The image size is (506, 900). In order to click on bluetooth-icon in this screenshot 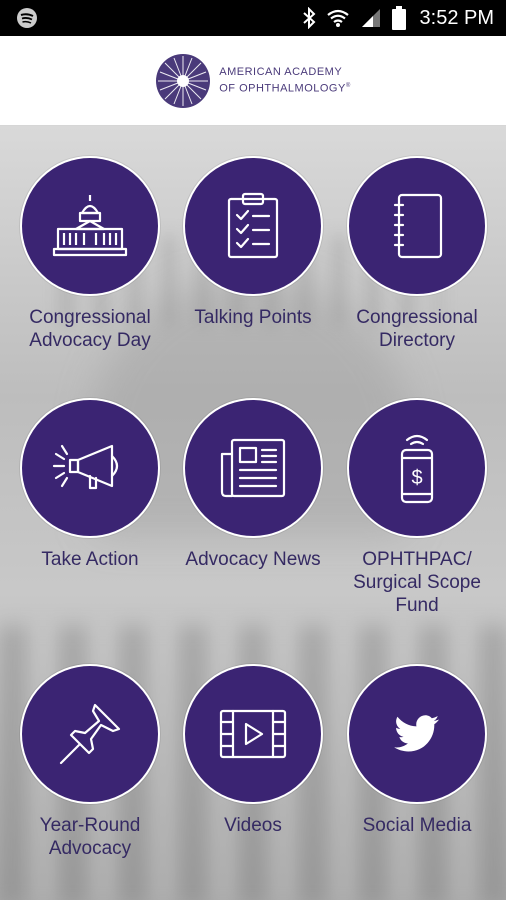, I will do `click(309, 18)`.